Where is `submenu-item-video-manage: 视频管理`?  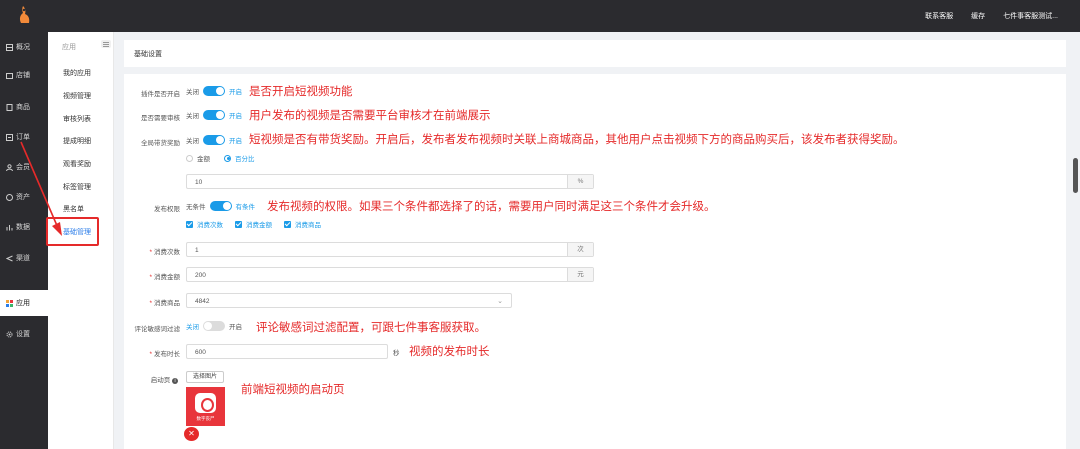
submenu-item-video-manage: 视频管理 is located at coordinates (77, 96).